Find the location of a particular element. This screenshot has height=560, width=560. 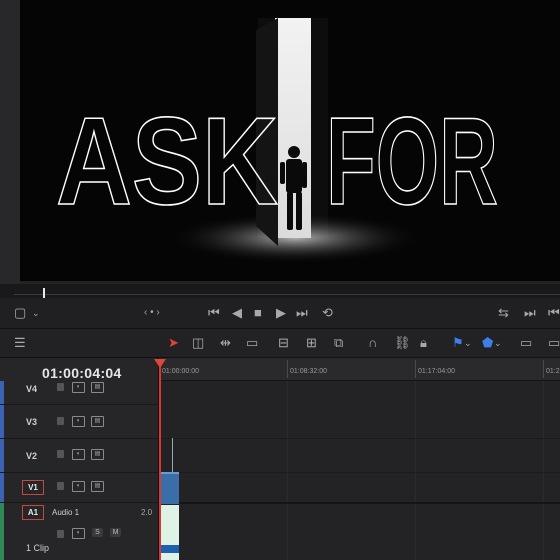

jump-to-end-icon: ⏭ is located at coordinates (302, 313).